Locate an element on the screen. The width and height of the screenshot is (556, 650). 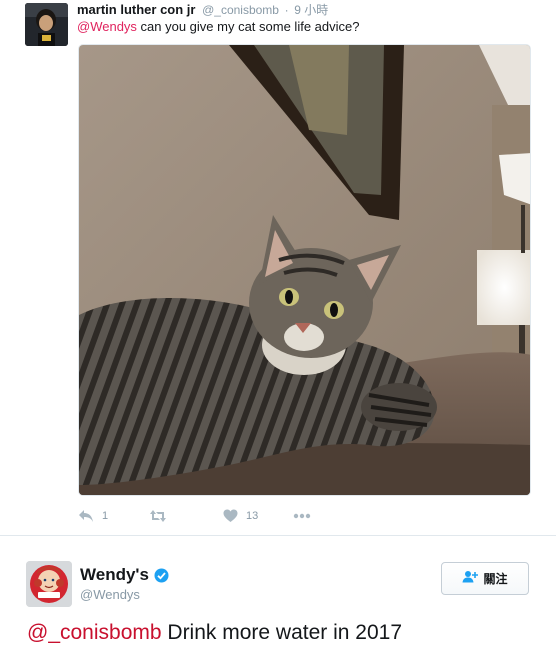
mention-link: @Wendys is located at coordinates (107, 26).